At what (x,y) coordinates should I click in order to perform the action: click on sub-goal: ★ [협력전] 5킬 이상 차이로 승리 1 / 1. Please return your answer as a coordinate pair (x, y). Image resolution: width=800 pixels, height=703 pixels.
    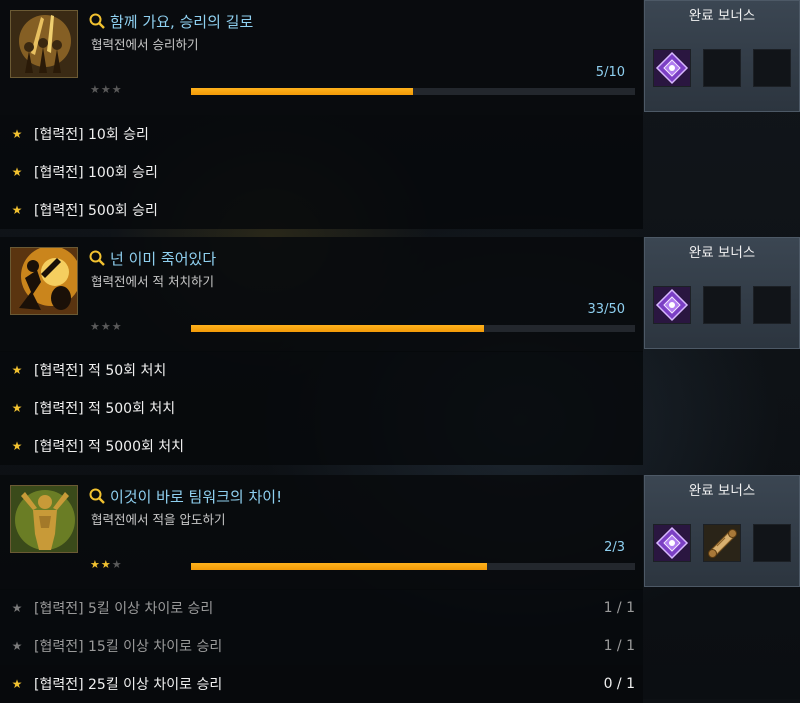
    Looking at the image, I should click on (321, 608).